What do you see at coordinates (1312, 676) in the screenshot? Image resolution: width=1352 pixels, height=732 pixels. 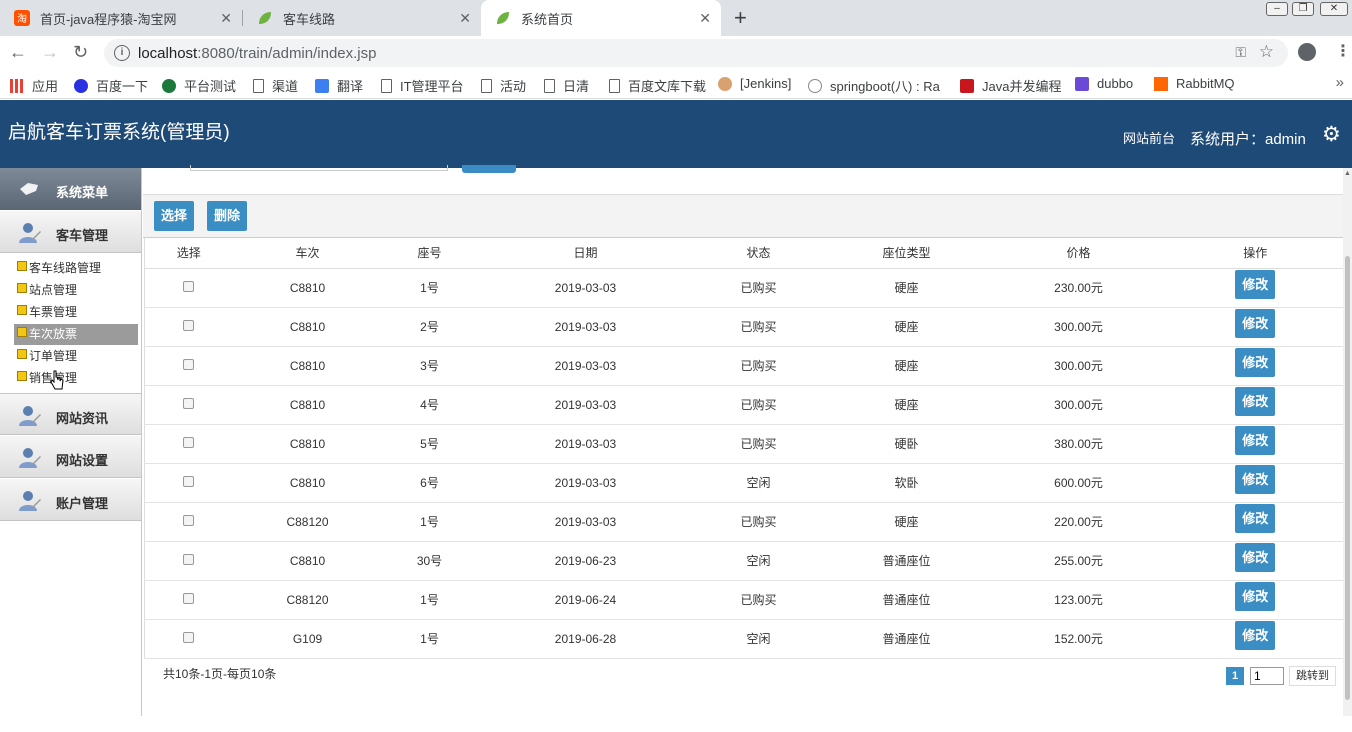 I see `page-jump-button: 跳转到` at bounding box center [1312, 676].